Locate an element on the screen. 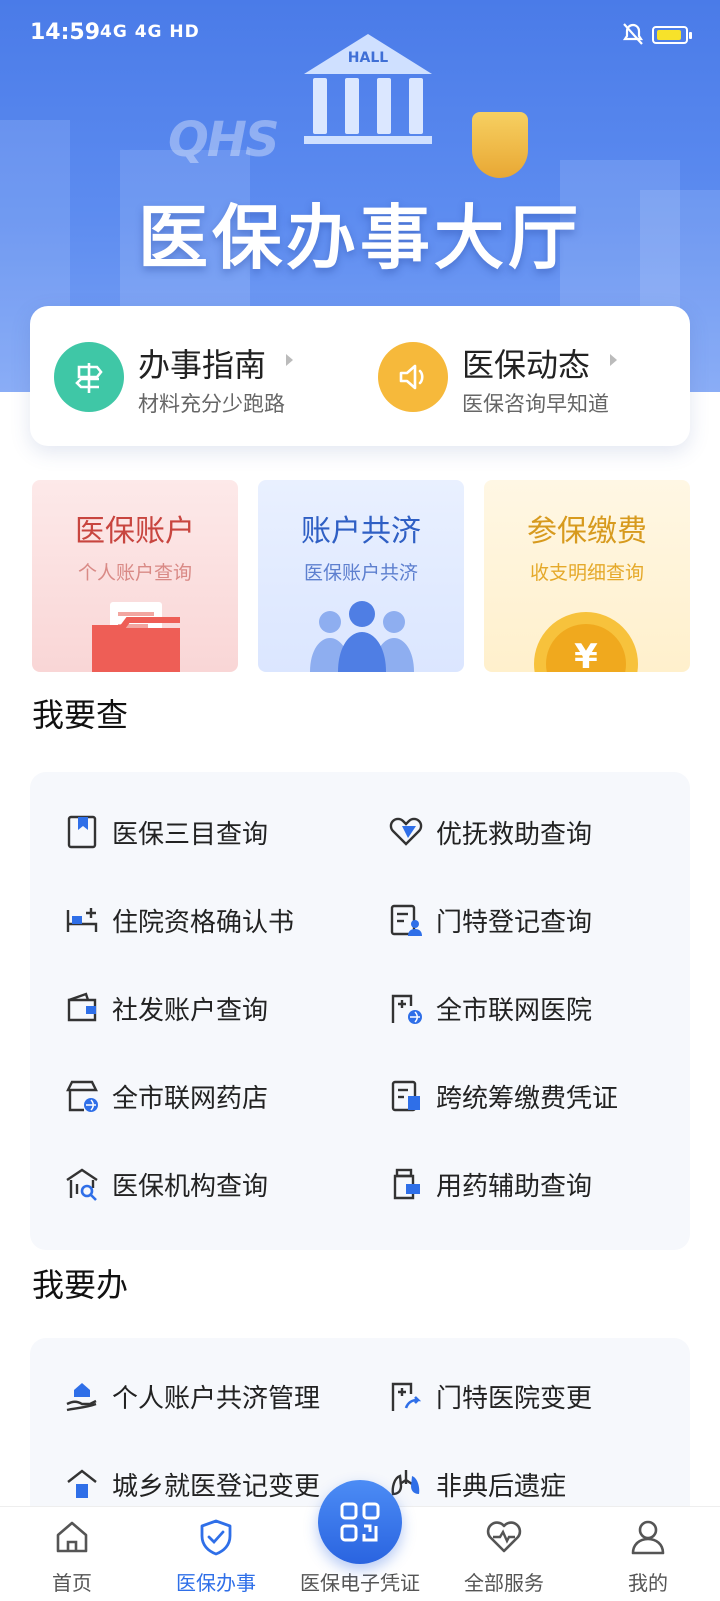  hospital-change-icon is located at coordinates (406, 1396).